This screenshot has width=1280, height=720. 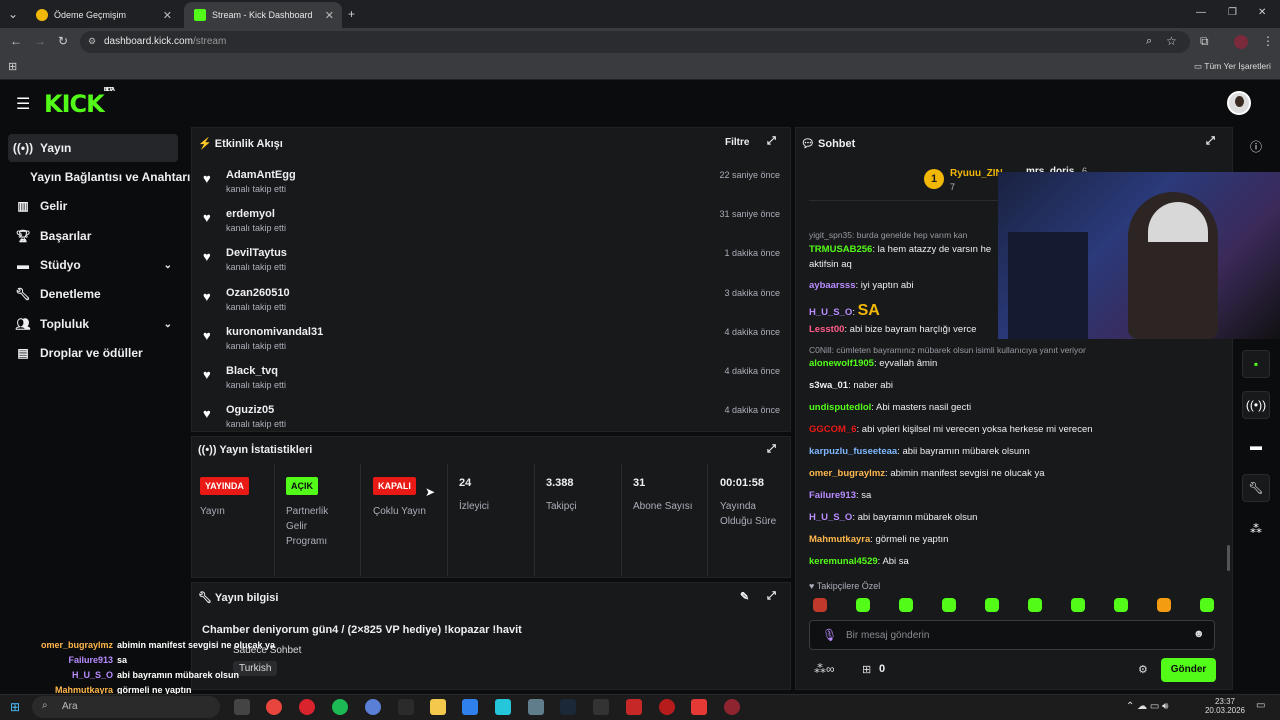 I want to click on send-button: Gönder, so click(x=1188, y=670).